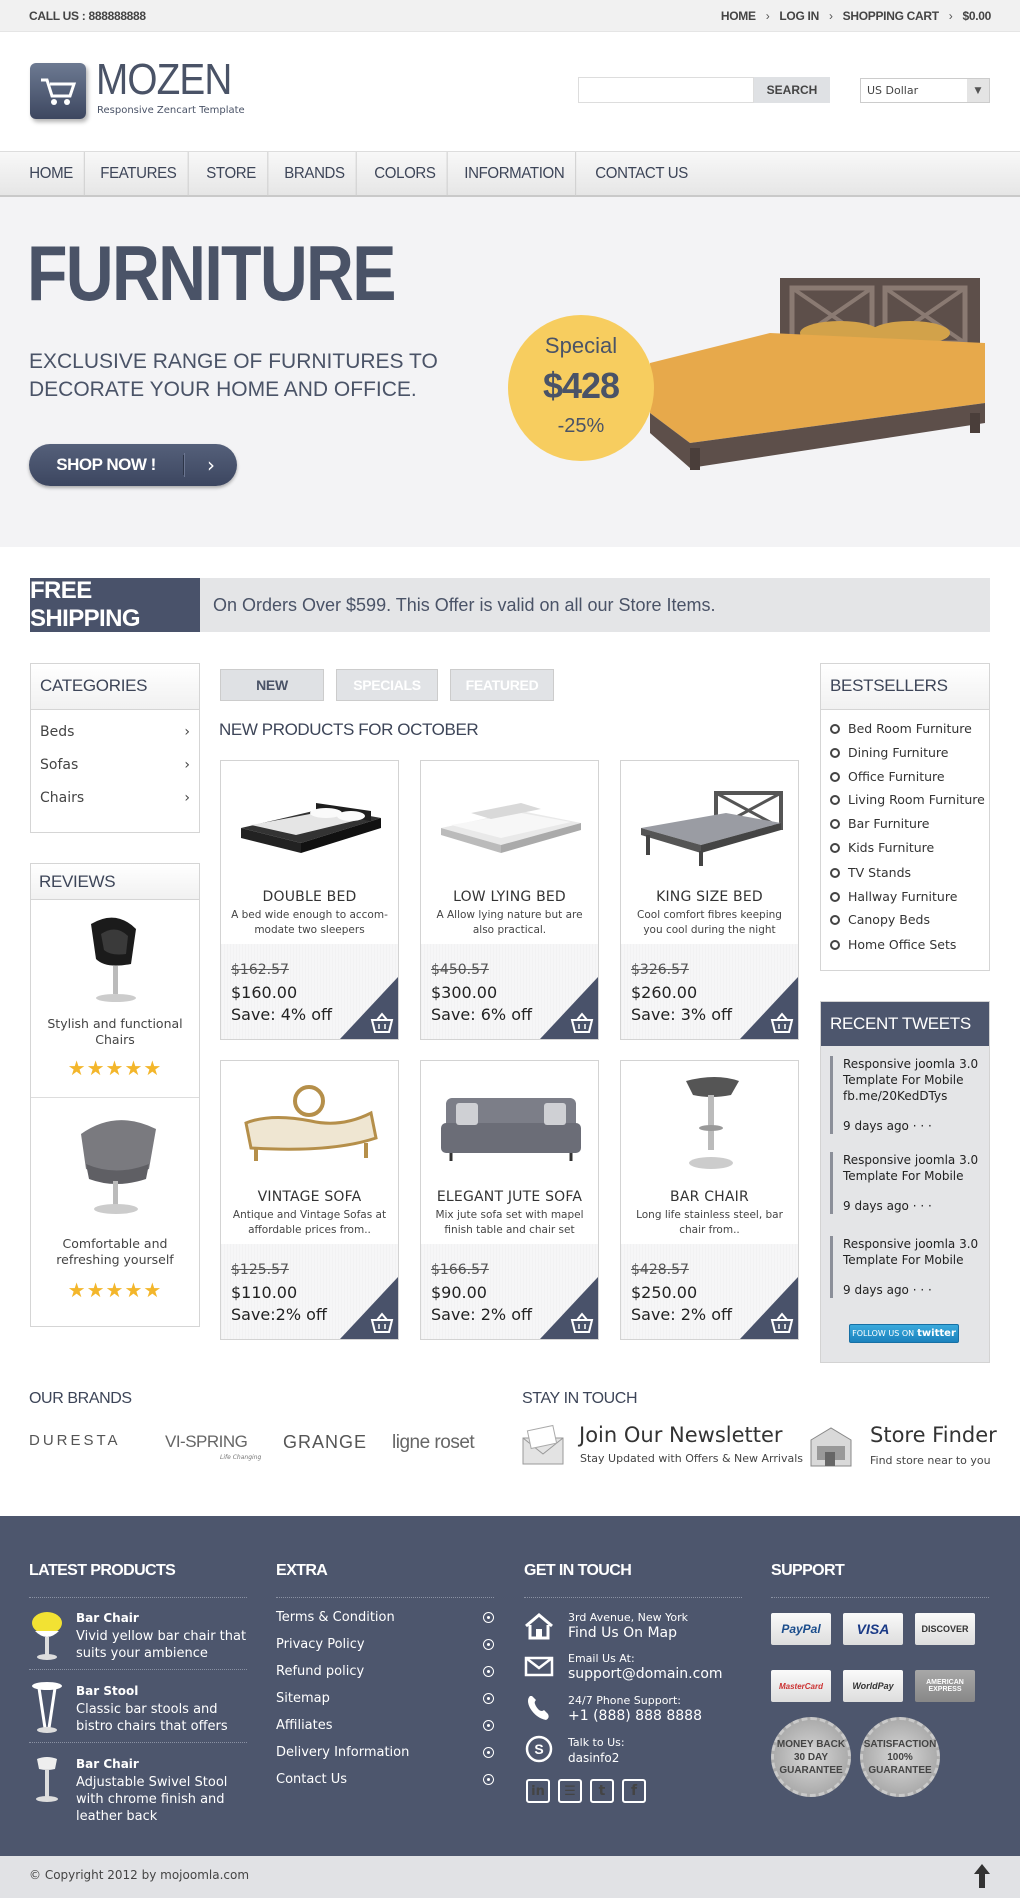 The height and width of the screenshot is (1898, 1020). Describe the element at coordinates (904, 1333) in the screenshot. I see `follow-twitter-button: FOLLOW US ON twitter` at that location.